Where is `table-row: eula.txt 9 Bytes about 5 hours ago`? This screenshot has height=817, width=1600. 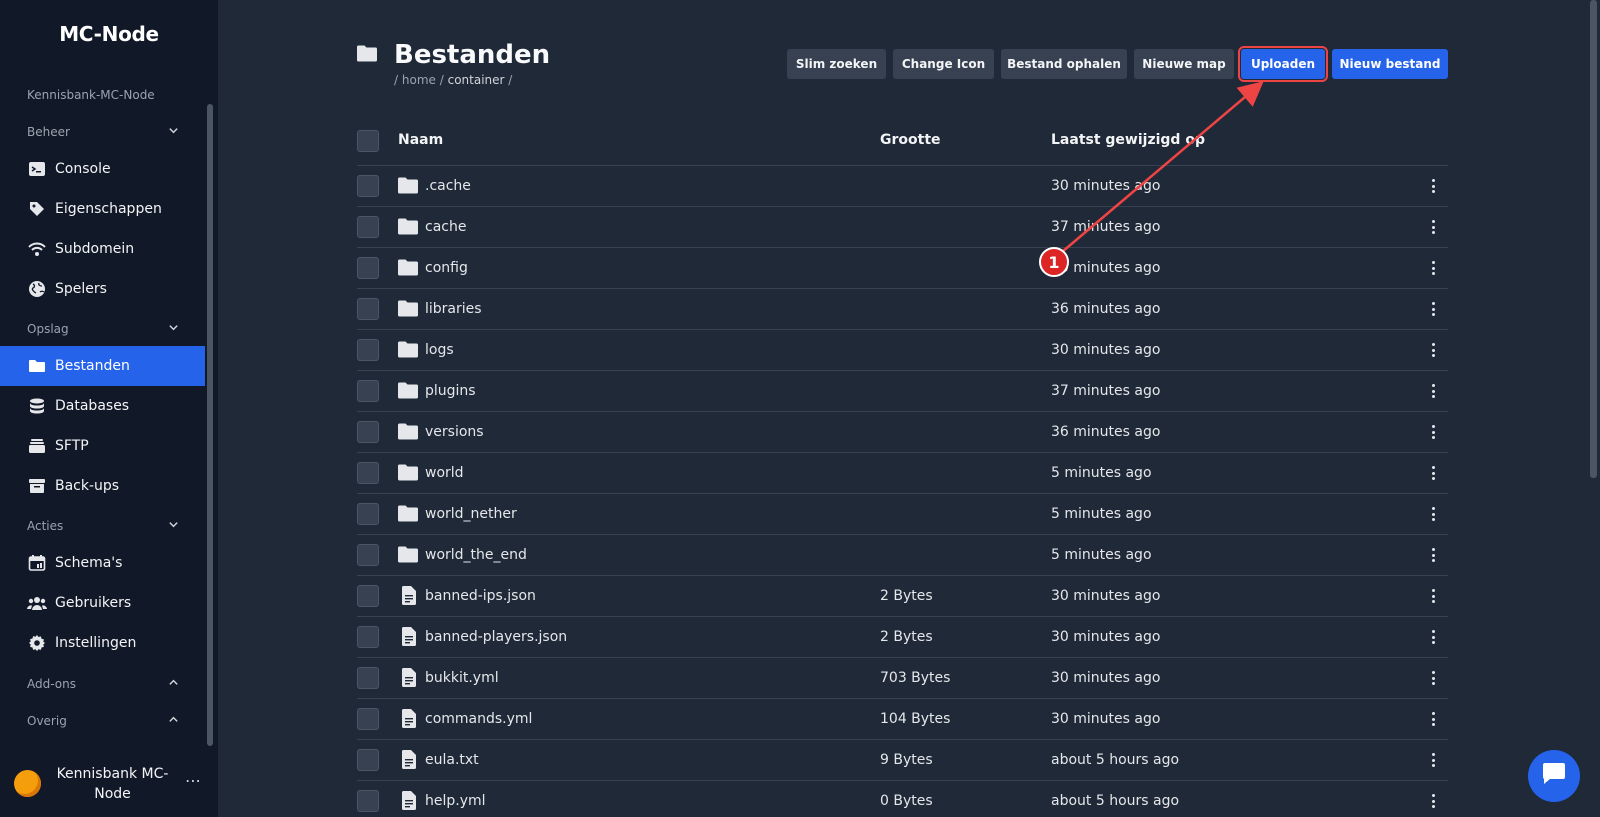 table-row: eula.txt 9 Bytes about 5 hours ago is located at coordinates (902, 760).